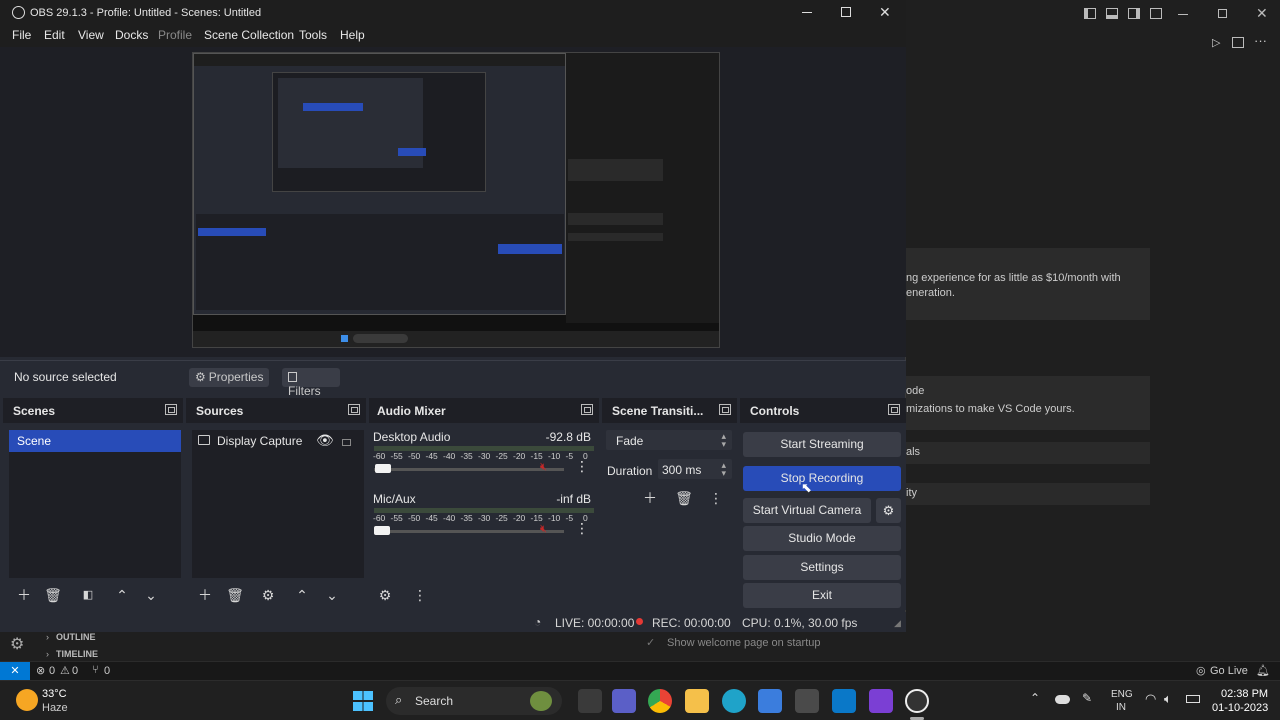 Image resolution: width=1280 pixels, height=720 pixels. What do you see at coordinates (823, 410) in the screenshot?
I see `controls-header: Controls` at bounding box center [823, 410].